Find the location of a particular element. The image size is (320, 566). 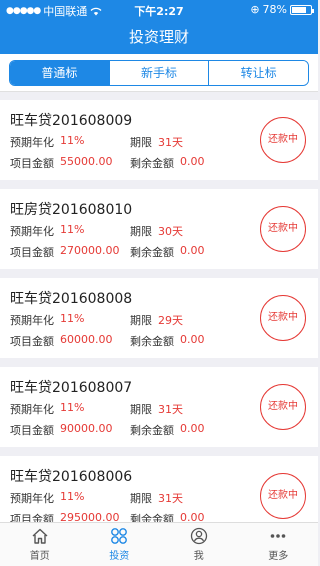

item-row-amount: 项目金额 55000.00 剩余金额 0.00 is located at coordinates (107, 163).